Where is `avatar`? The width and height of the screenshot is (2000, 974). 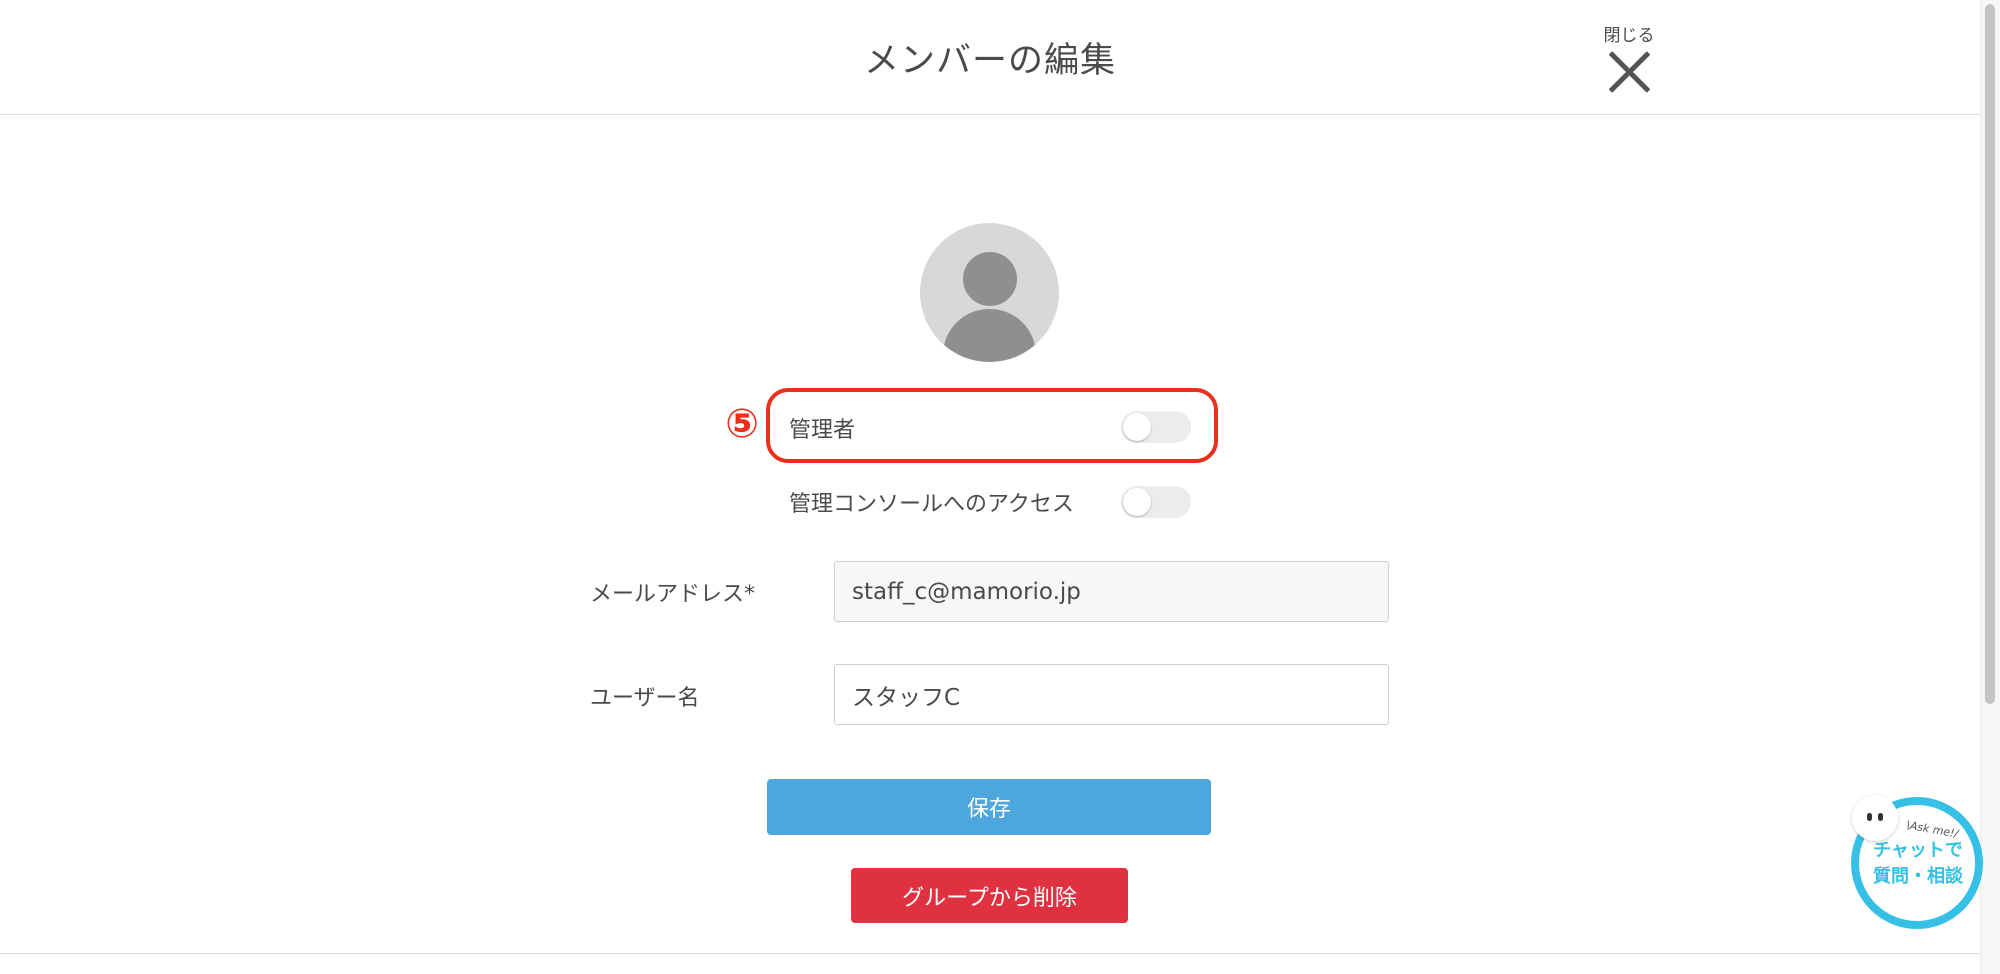 avatar is located at coordinates (989, 292).